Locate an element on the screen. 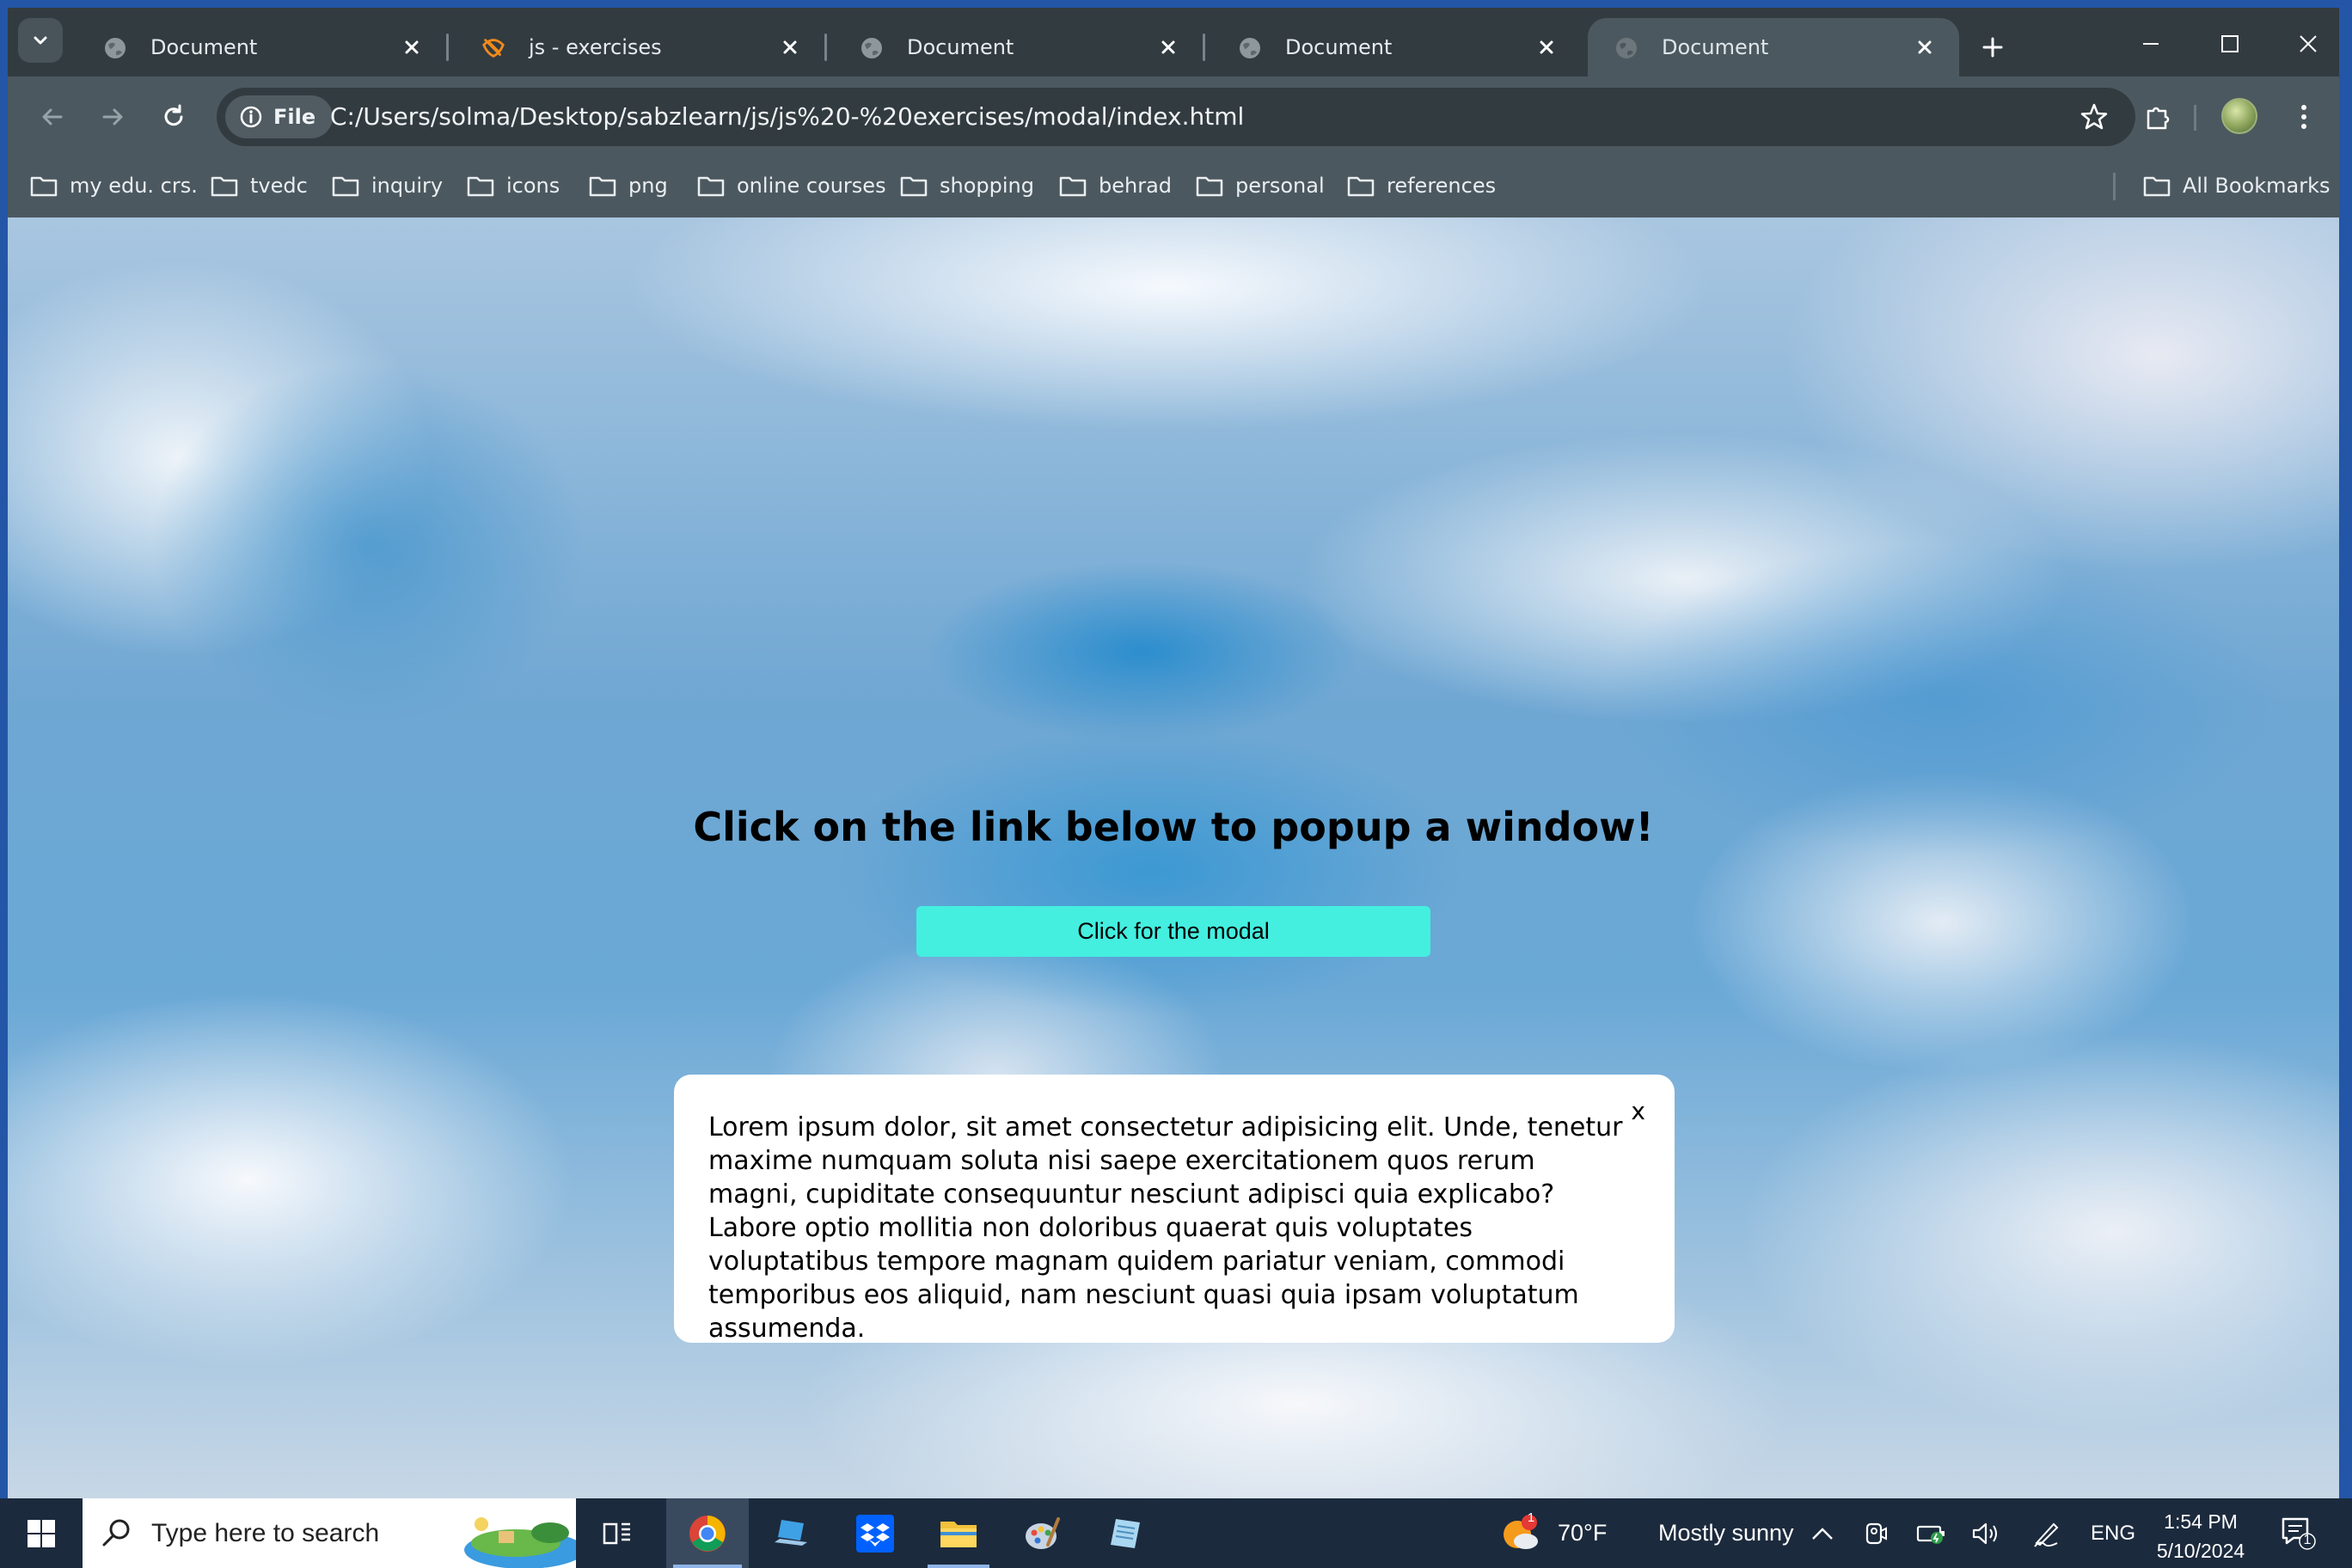 The image size is (2352, 1568). bookmark-label: shopping is located at coordinates (987, 186).